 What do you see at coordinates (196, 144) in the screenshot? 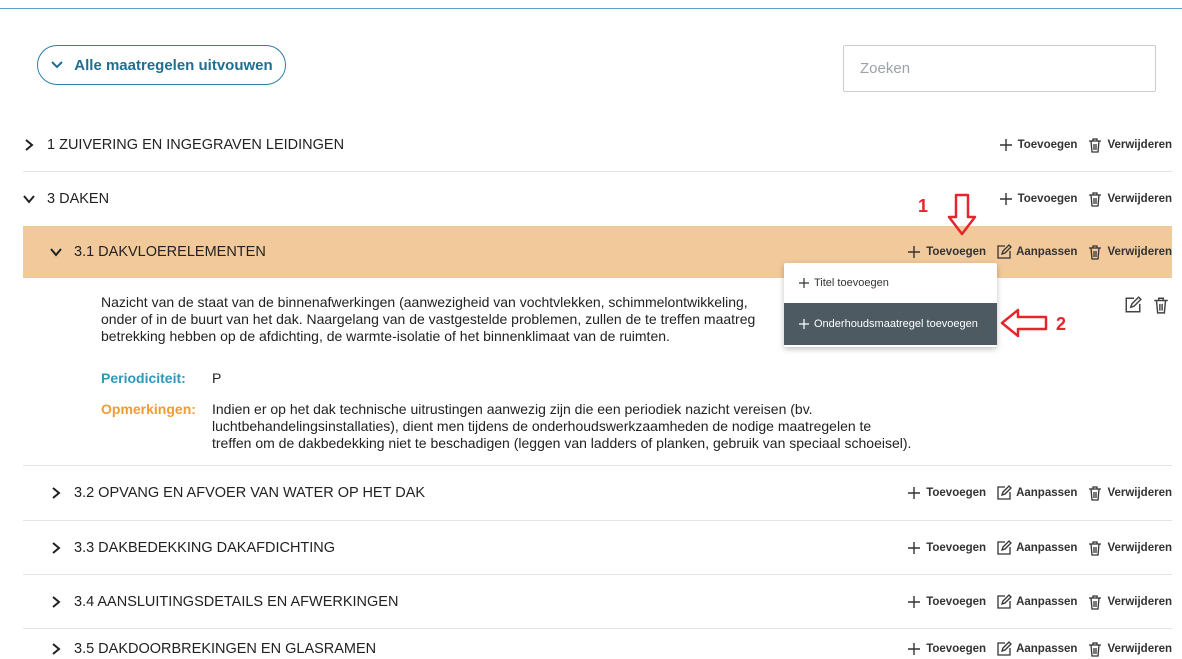
I see `section-title: 1 ZUIVERING EN INGEGRAVEN LEIDINGEN` at bounding box center [196, 144].